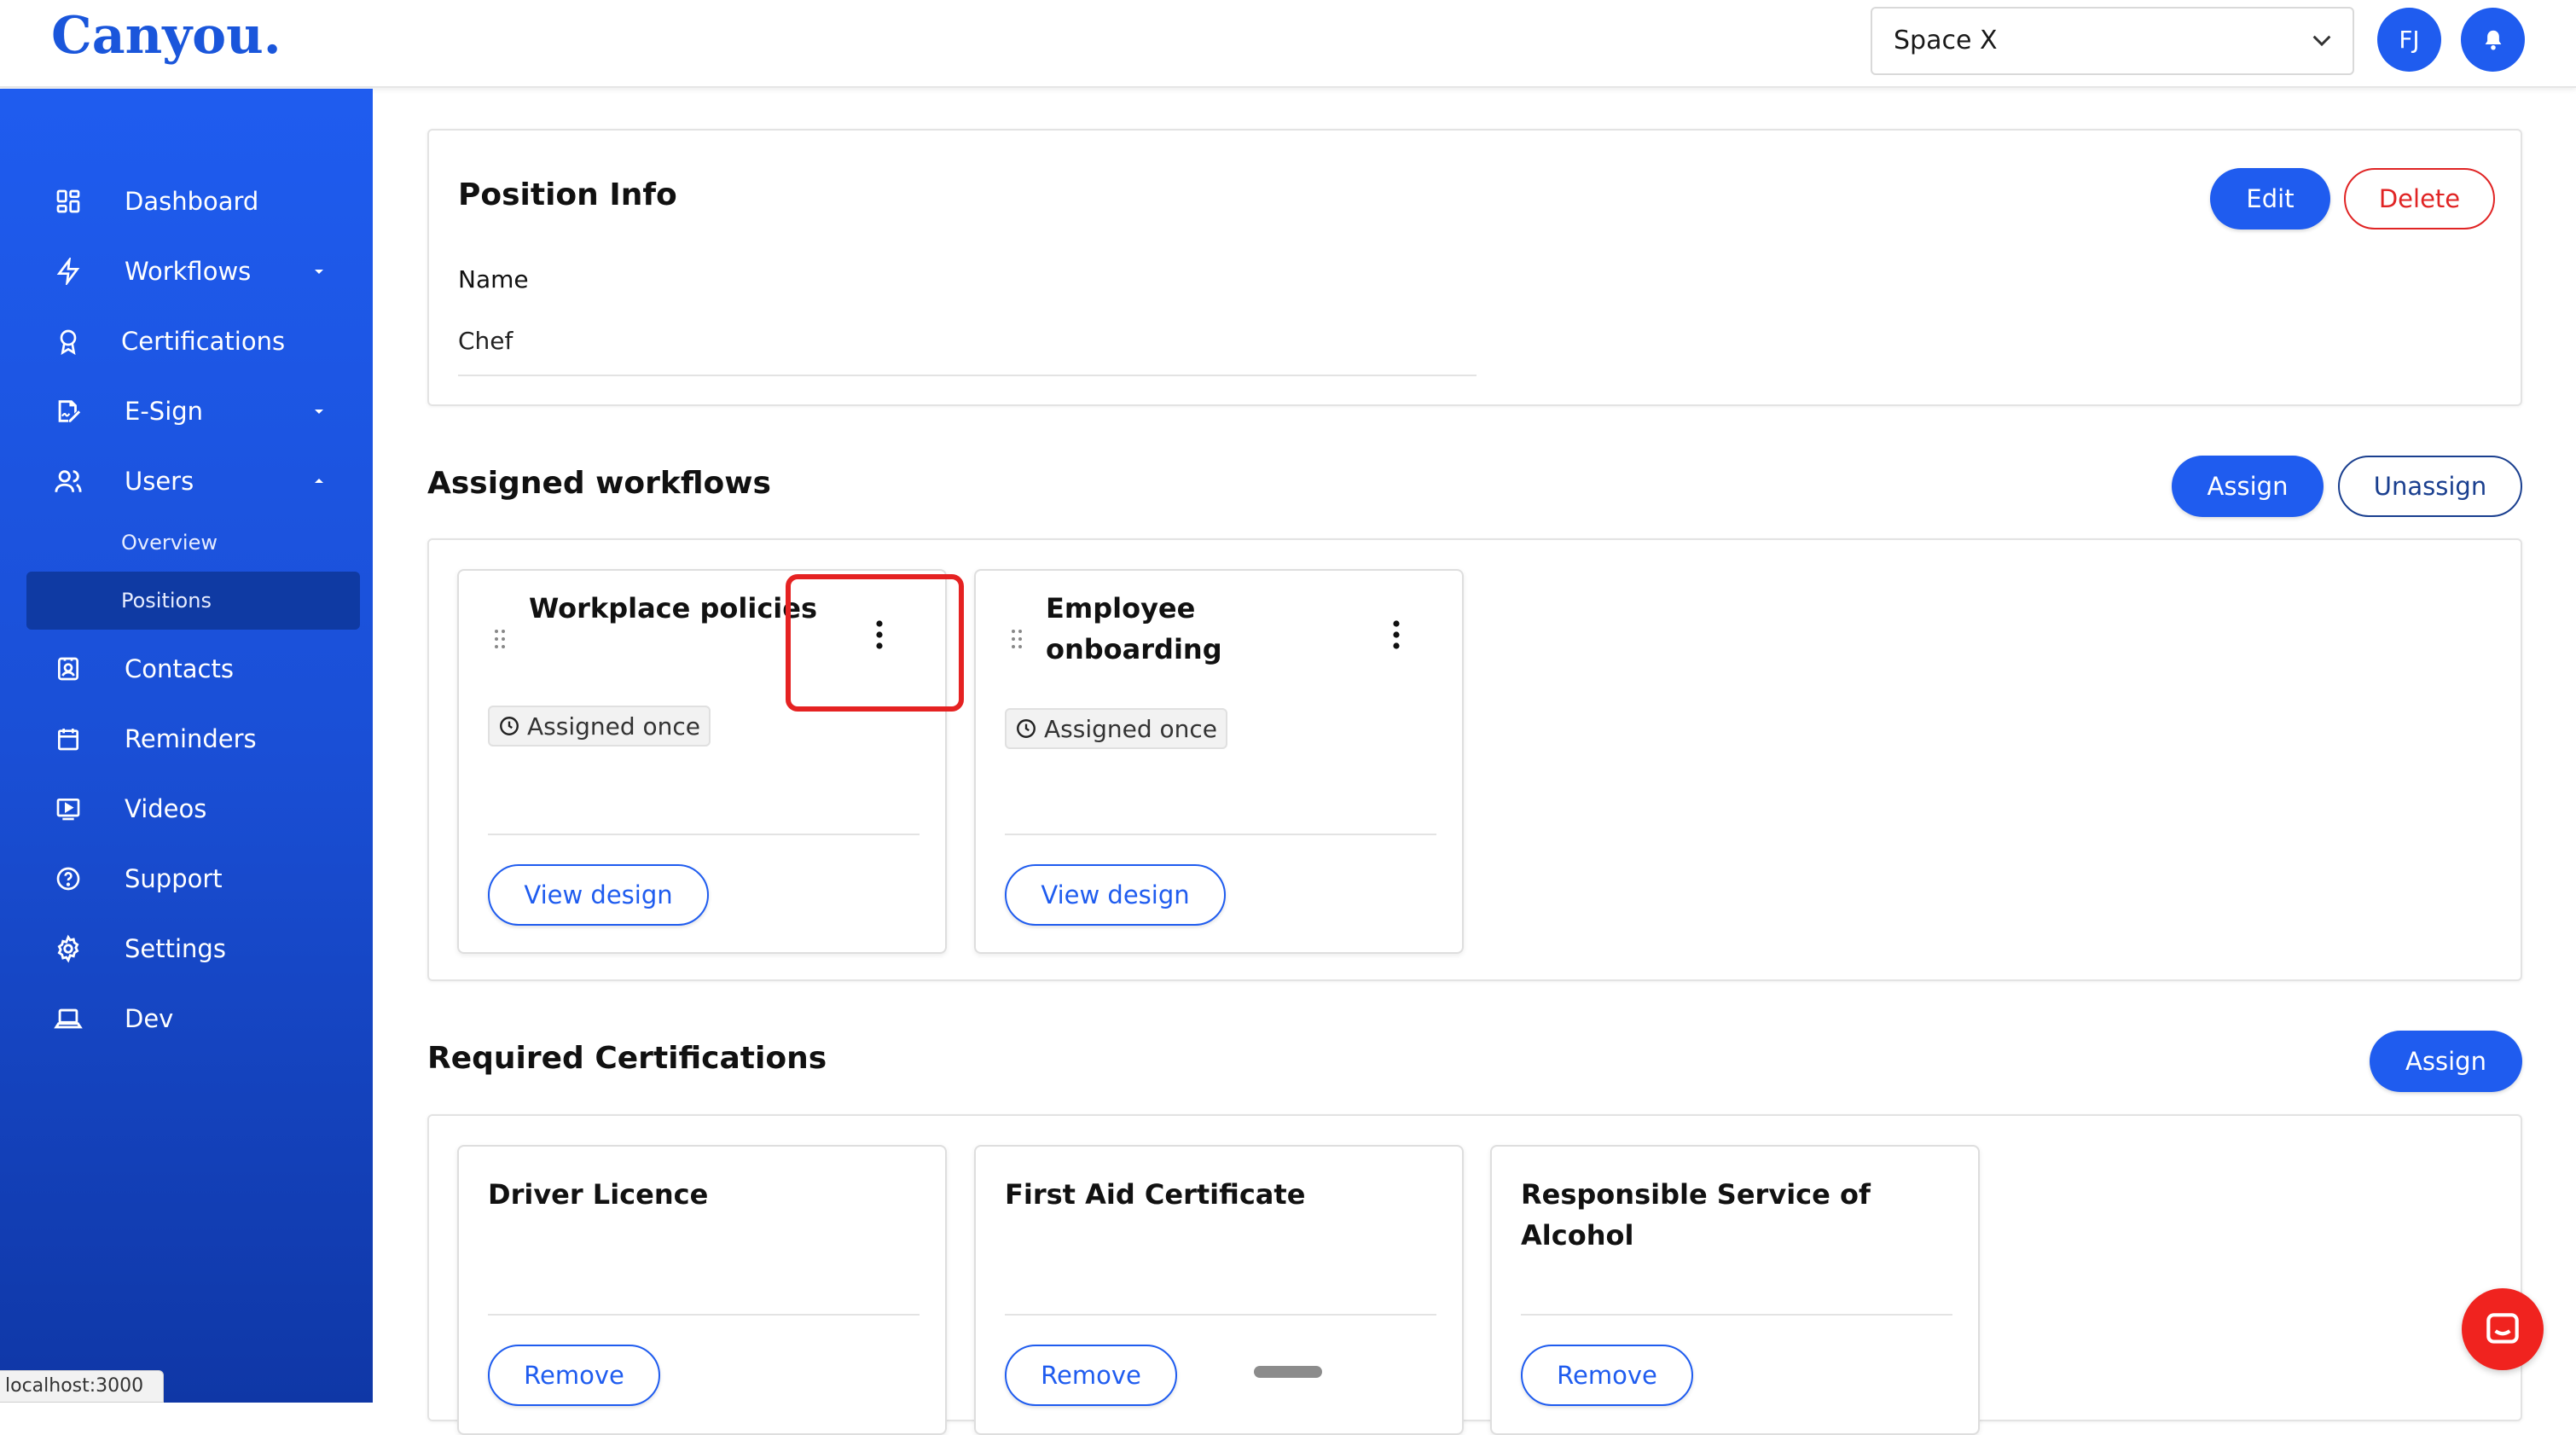 The width and height of the screenshot is (2576, 1435). I want to click on award-ribbon-icon, so click(68, 341).